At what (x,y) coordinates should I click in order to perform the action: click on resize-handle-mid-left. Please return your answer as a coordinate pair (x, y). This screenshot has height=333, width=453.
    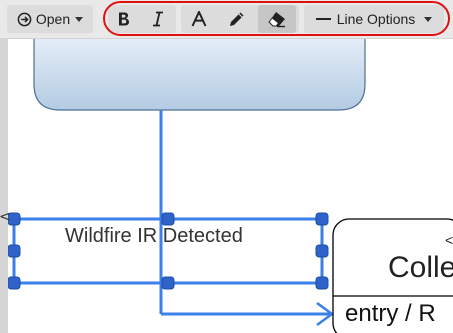
    Looking at the image, I should click on (14, 251).